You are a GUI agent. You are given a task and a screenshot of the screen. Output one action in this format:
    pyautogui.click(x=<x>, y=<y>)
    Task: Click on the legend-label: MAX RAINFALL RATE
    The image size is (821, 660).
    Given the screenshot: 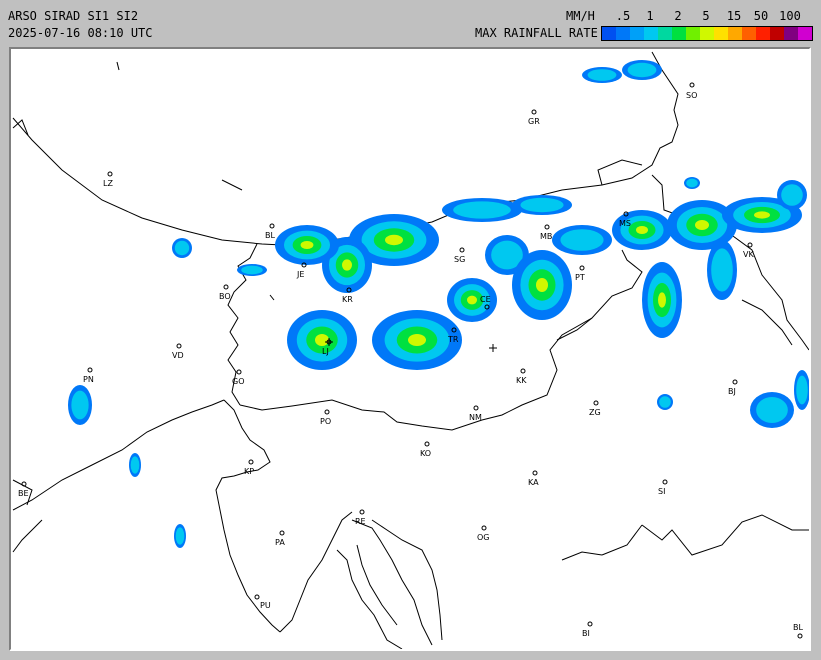 What is the action you would take?
    pyautogui.click(x=536, y=33)
    